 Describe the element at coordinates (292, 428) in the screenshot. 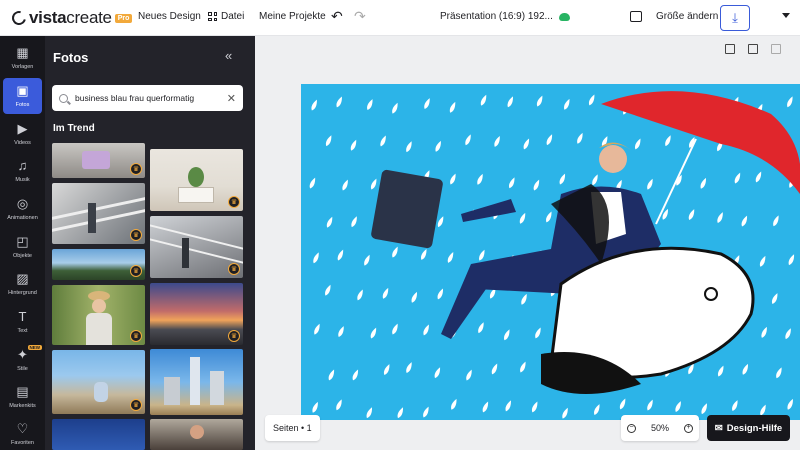

I see `pages-button: Seiten • 1` at that location.